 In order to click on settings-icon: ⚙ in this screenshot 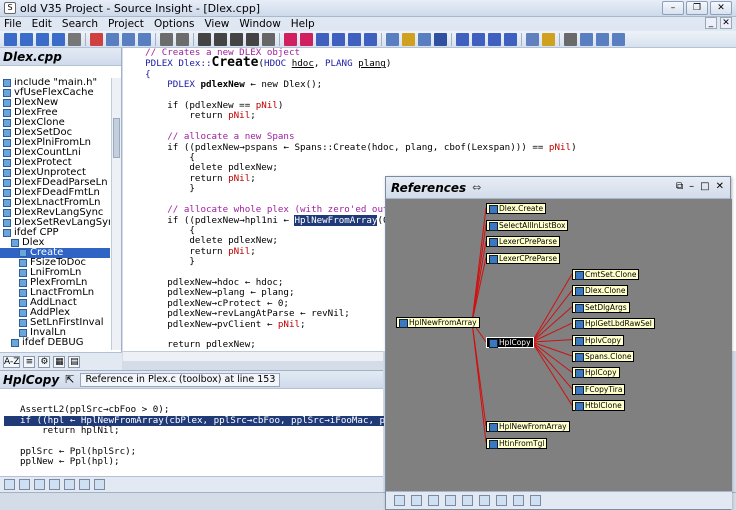, I will do `click(44, 361)`.